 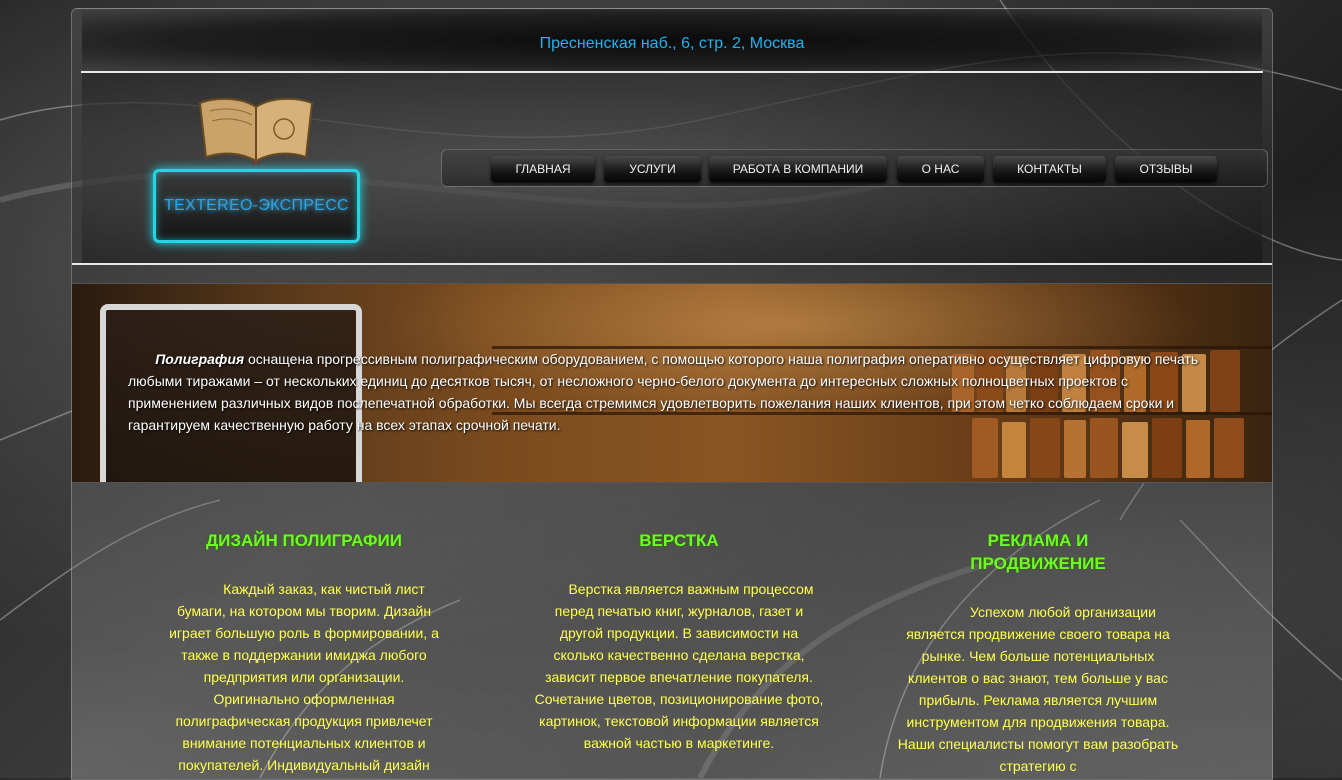 What do you see at coordinates (200, 359) in the screenshot?
I see `banner-lead-bold: Полиграфия` at bounding box center [200, 359].